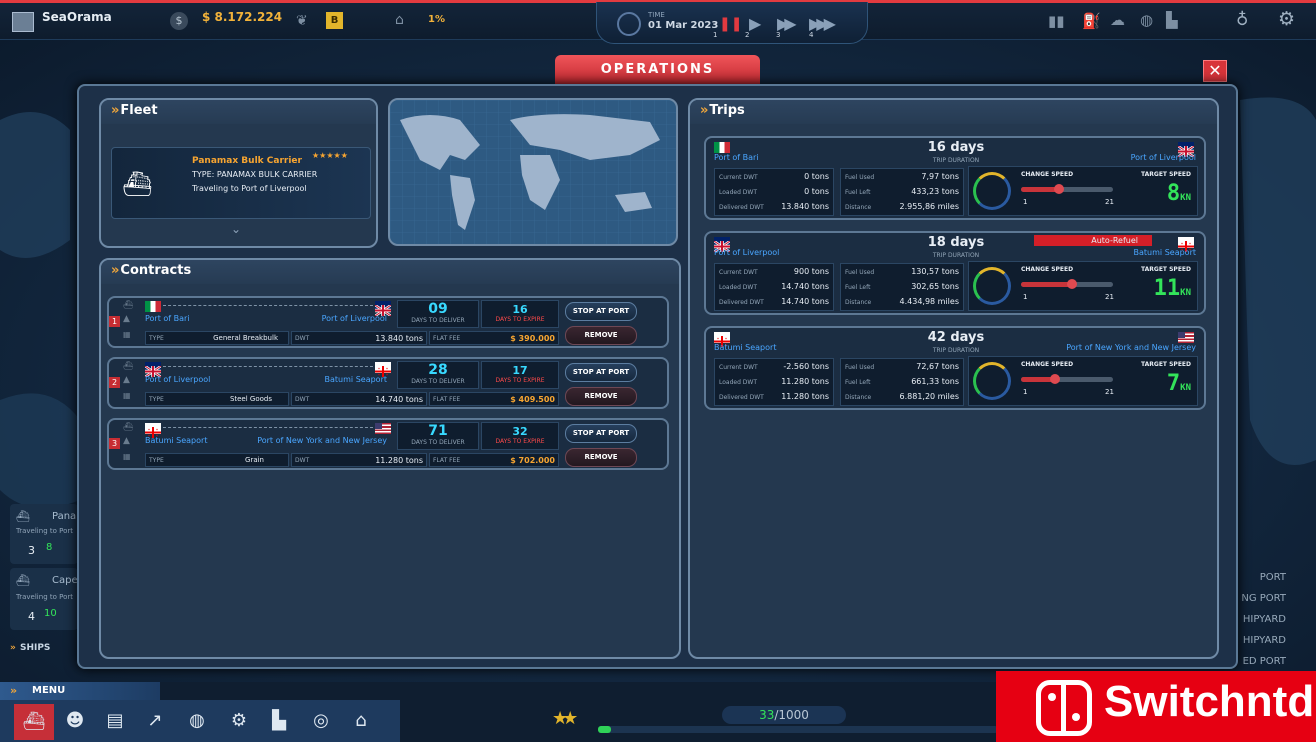 The width and height of the screenshot is (1316, 742). What do you see at coordinates (1056, 21) in the screenshot?
I see `stats-icon: ▮▮` at bounding box center [1056, 21].